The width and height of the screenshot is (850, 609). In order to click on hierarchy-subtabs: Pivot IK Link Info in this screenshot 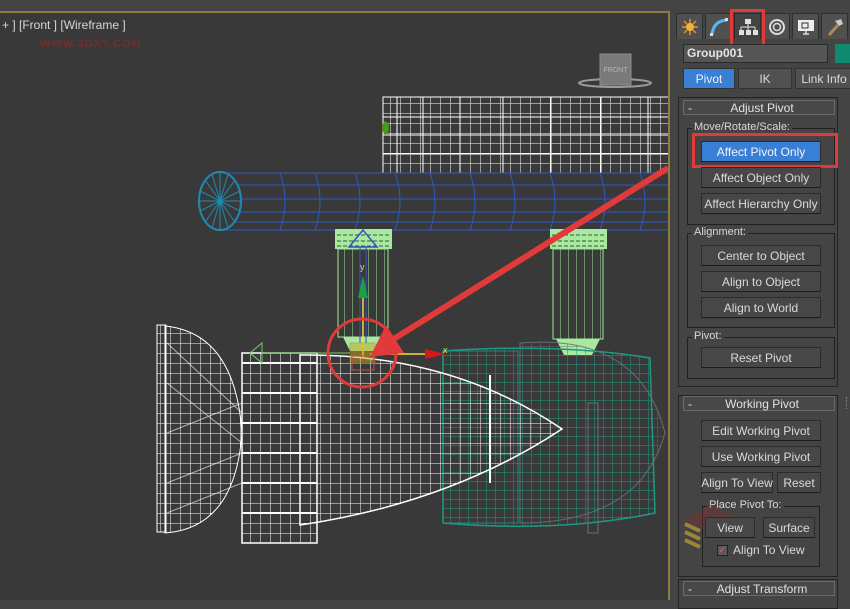, I will do `click(766, 78)`.